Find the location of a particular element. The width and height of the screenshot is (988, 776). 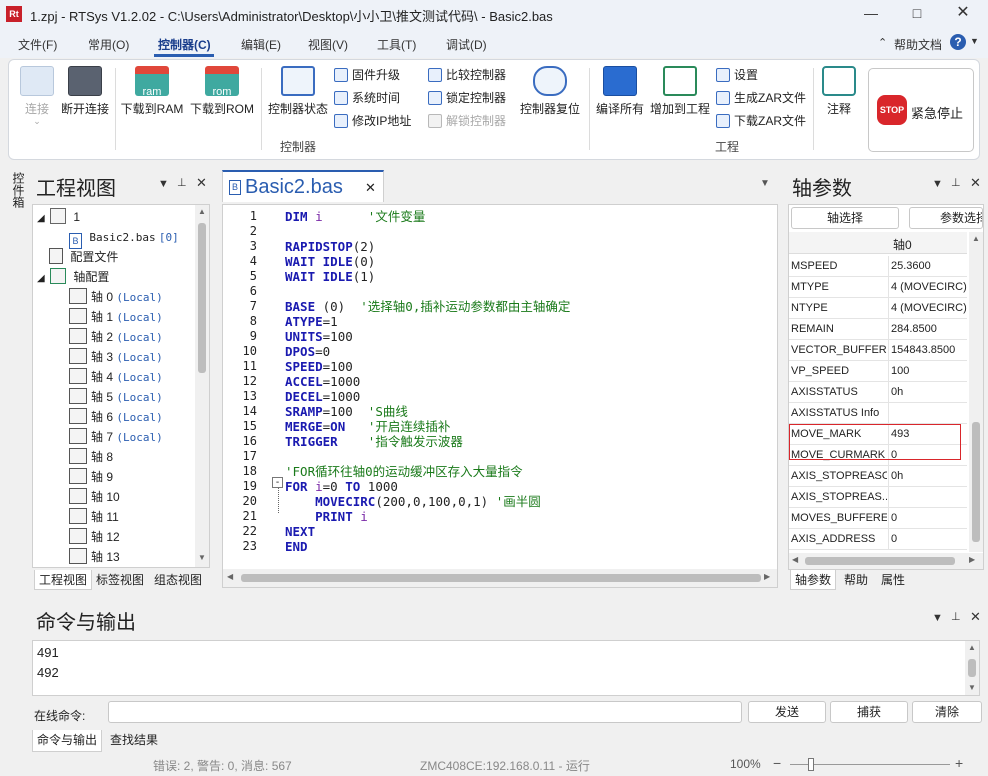

tab-label-view: 标签视图 is located at coordinates (120, 580).